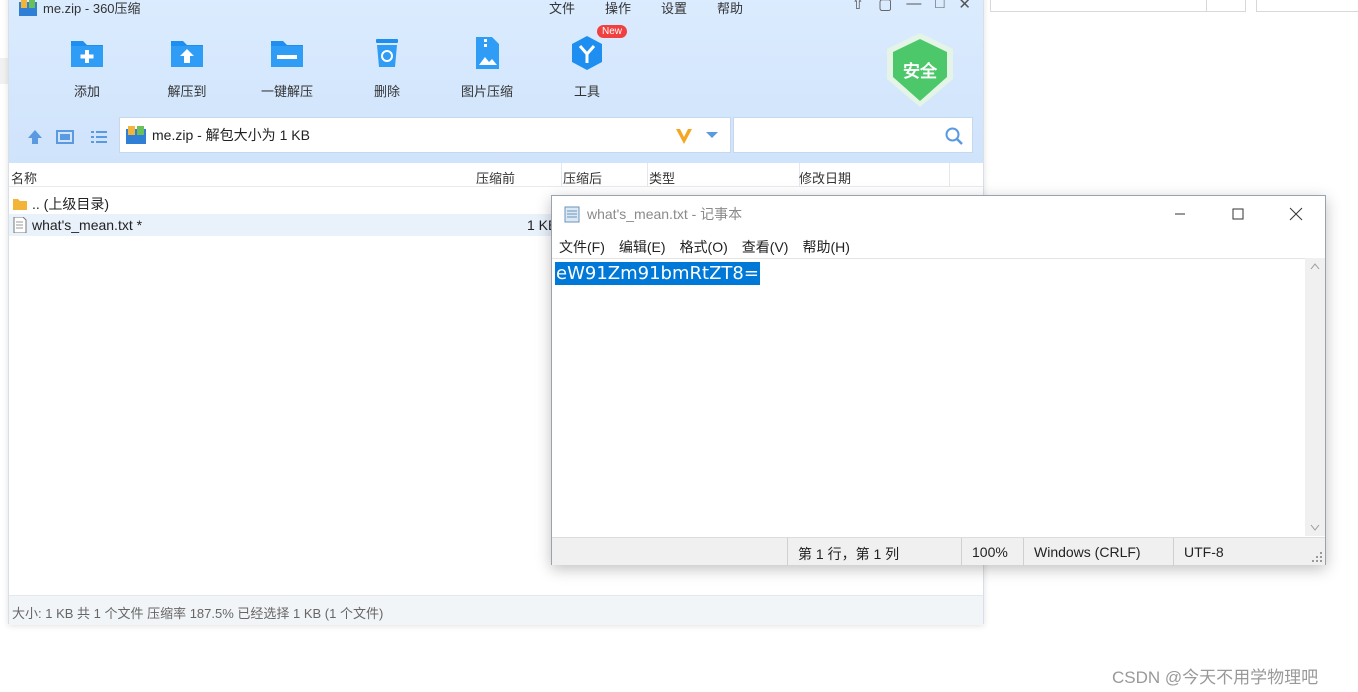  I want to click on menu-format: 格式(O), so click(704, 247).